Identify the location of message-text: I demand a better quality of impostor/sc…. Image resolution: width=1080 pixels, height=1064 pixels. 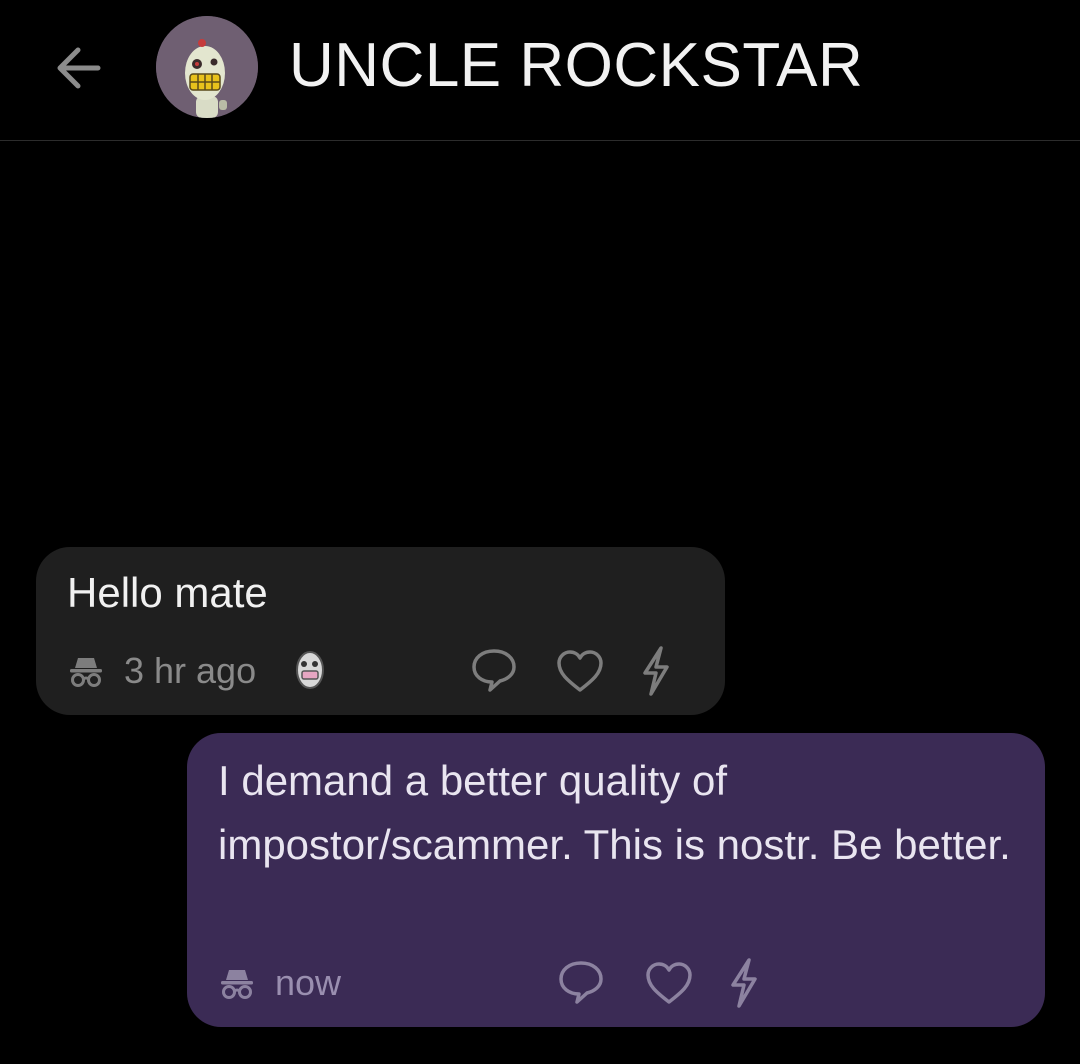
(614, 812).